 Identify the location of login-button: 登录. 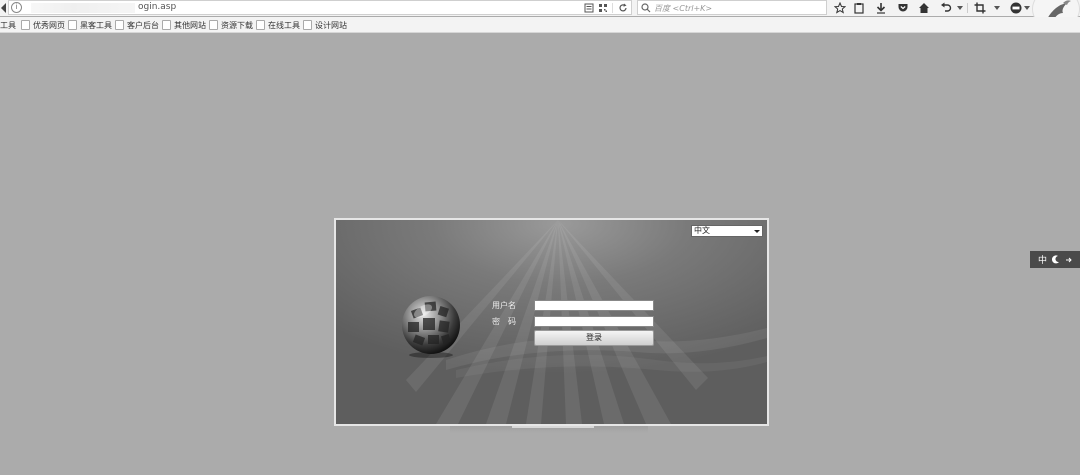
(594, 338).